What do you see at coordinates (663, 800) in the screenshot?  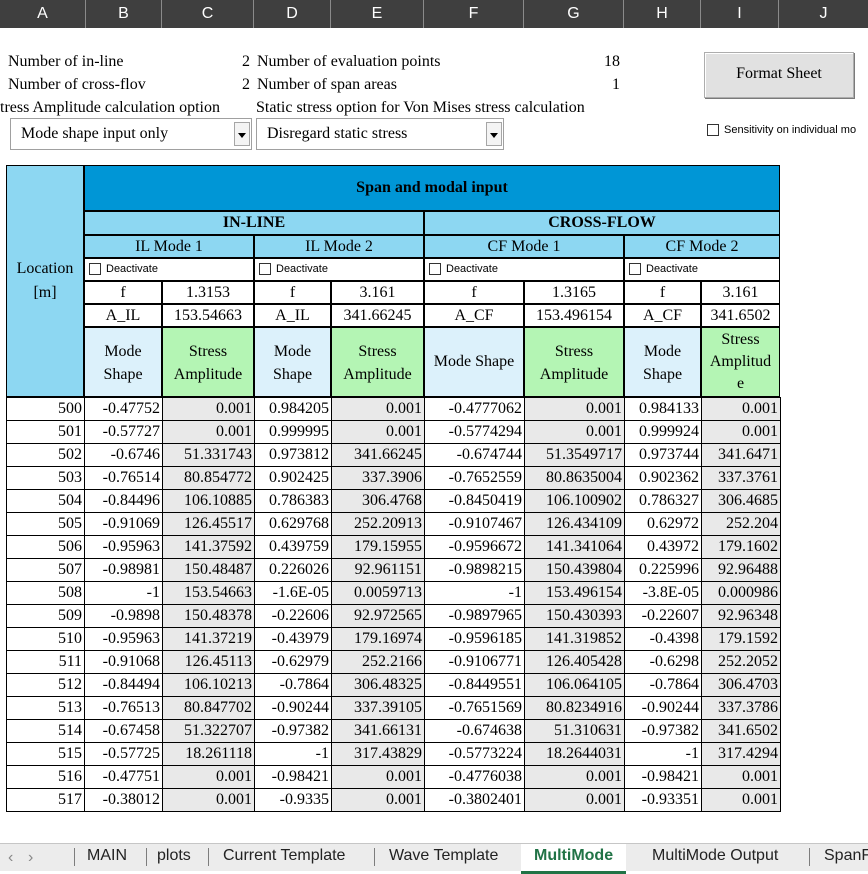 I see `table-cell: -0.93351` at bounding box center [663, 800].